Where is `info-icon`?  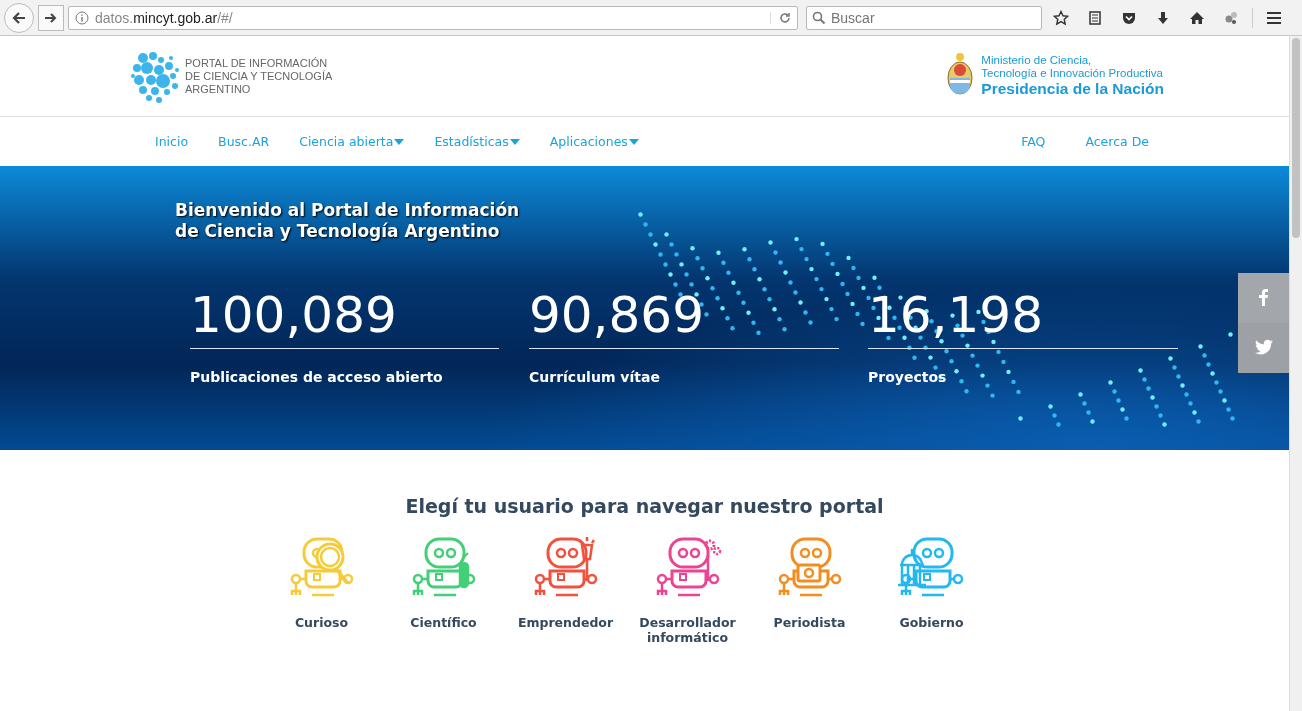 info-icon is located at coordinates (82, 17).